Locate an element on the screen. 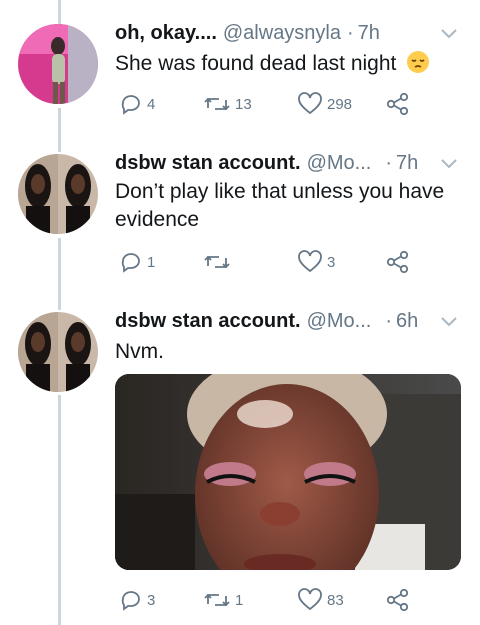 The width and height of the screenshot is (480, 625). like-button: 83 is located at coordinates (320, 600).